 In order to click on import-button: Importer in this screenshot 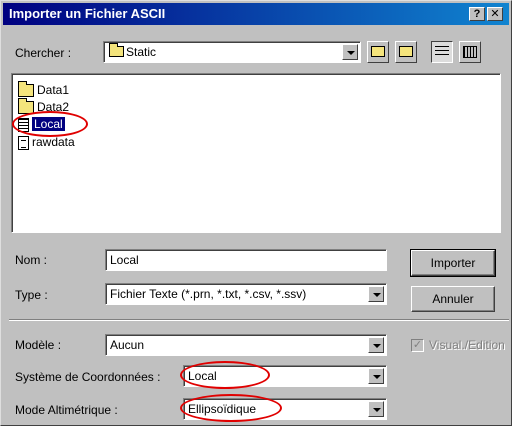, I will do `click(453, 263)`.